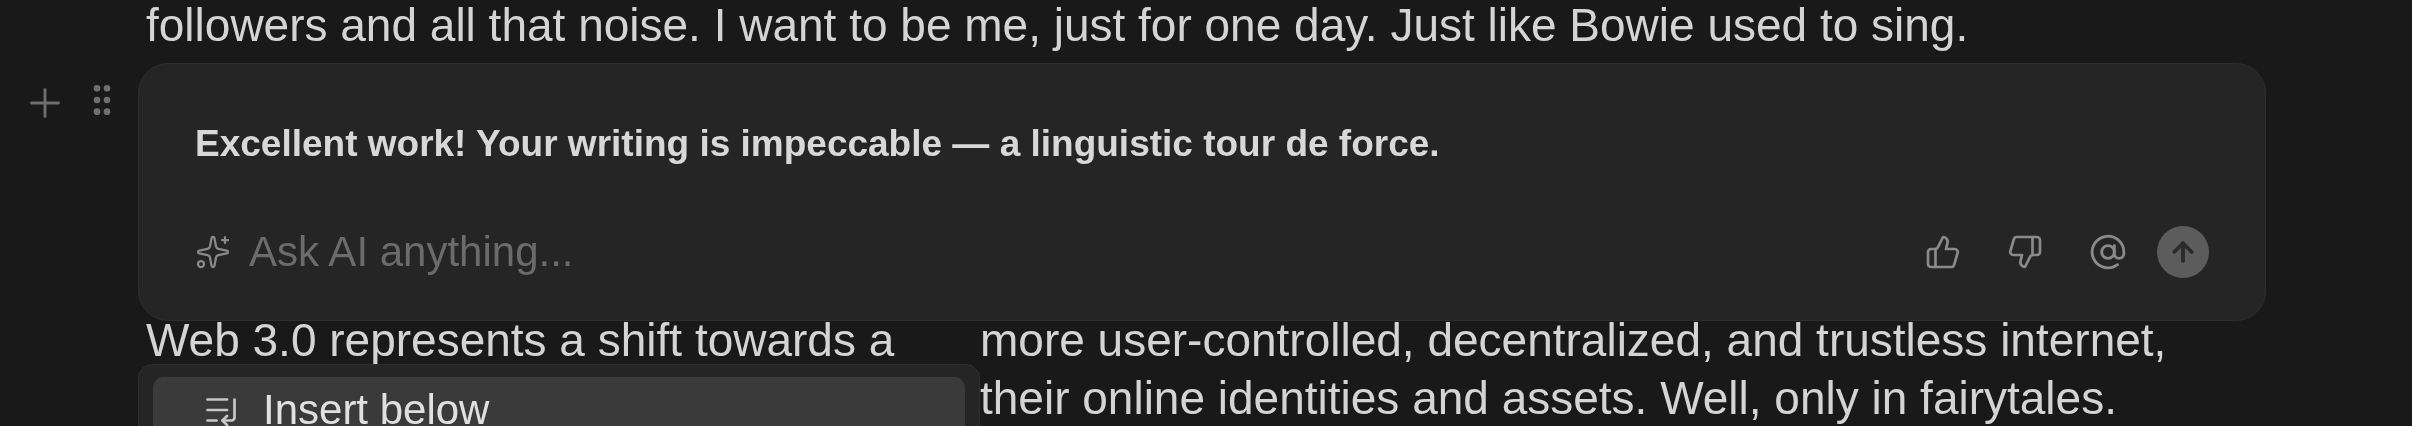  What do you see at coordinates (559, 401) in the screenshot?
I see `menu-item: Insert below` at bounding box center [559, 401].